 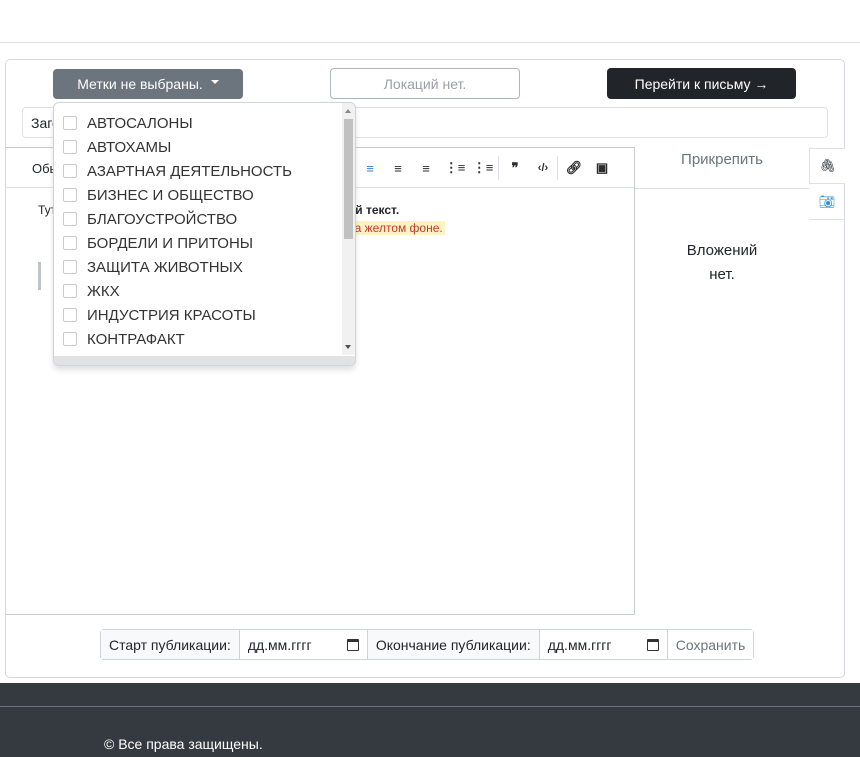 What do you see at coordinates (170, 195) in the screenshot?
I see `tag-label: БИЗНЕС И ОБЩЕСТВО` at bounding box center [170, 195].